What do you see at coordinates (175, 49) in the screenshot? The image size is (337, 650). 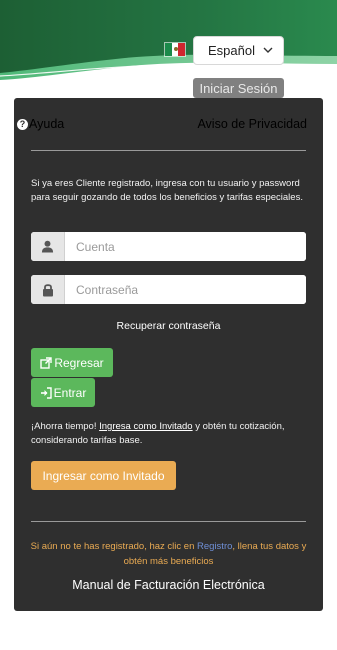 I see `mexico-flag-icon` at bounding box center [175, 49].